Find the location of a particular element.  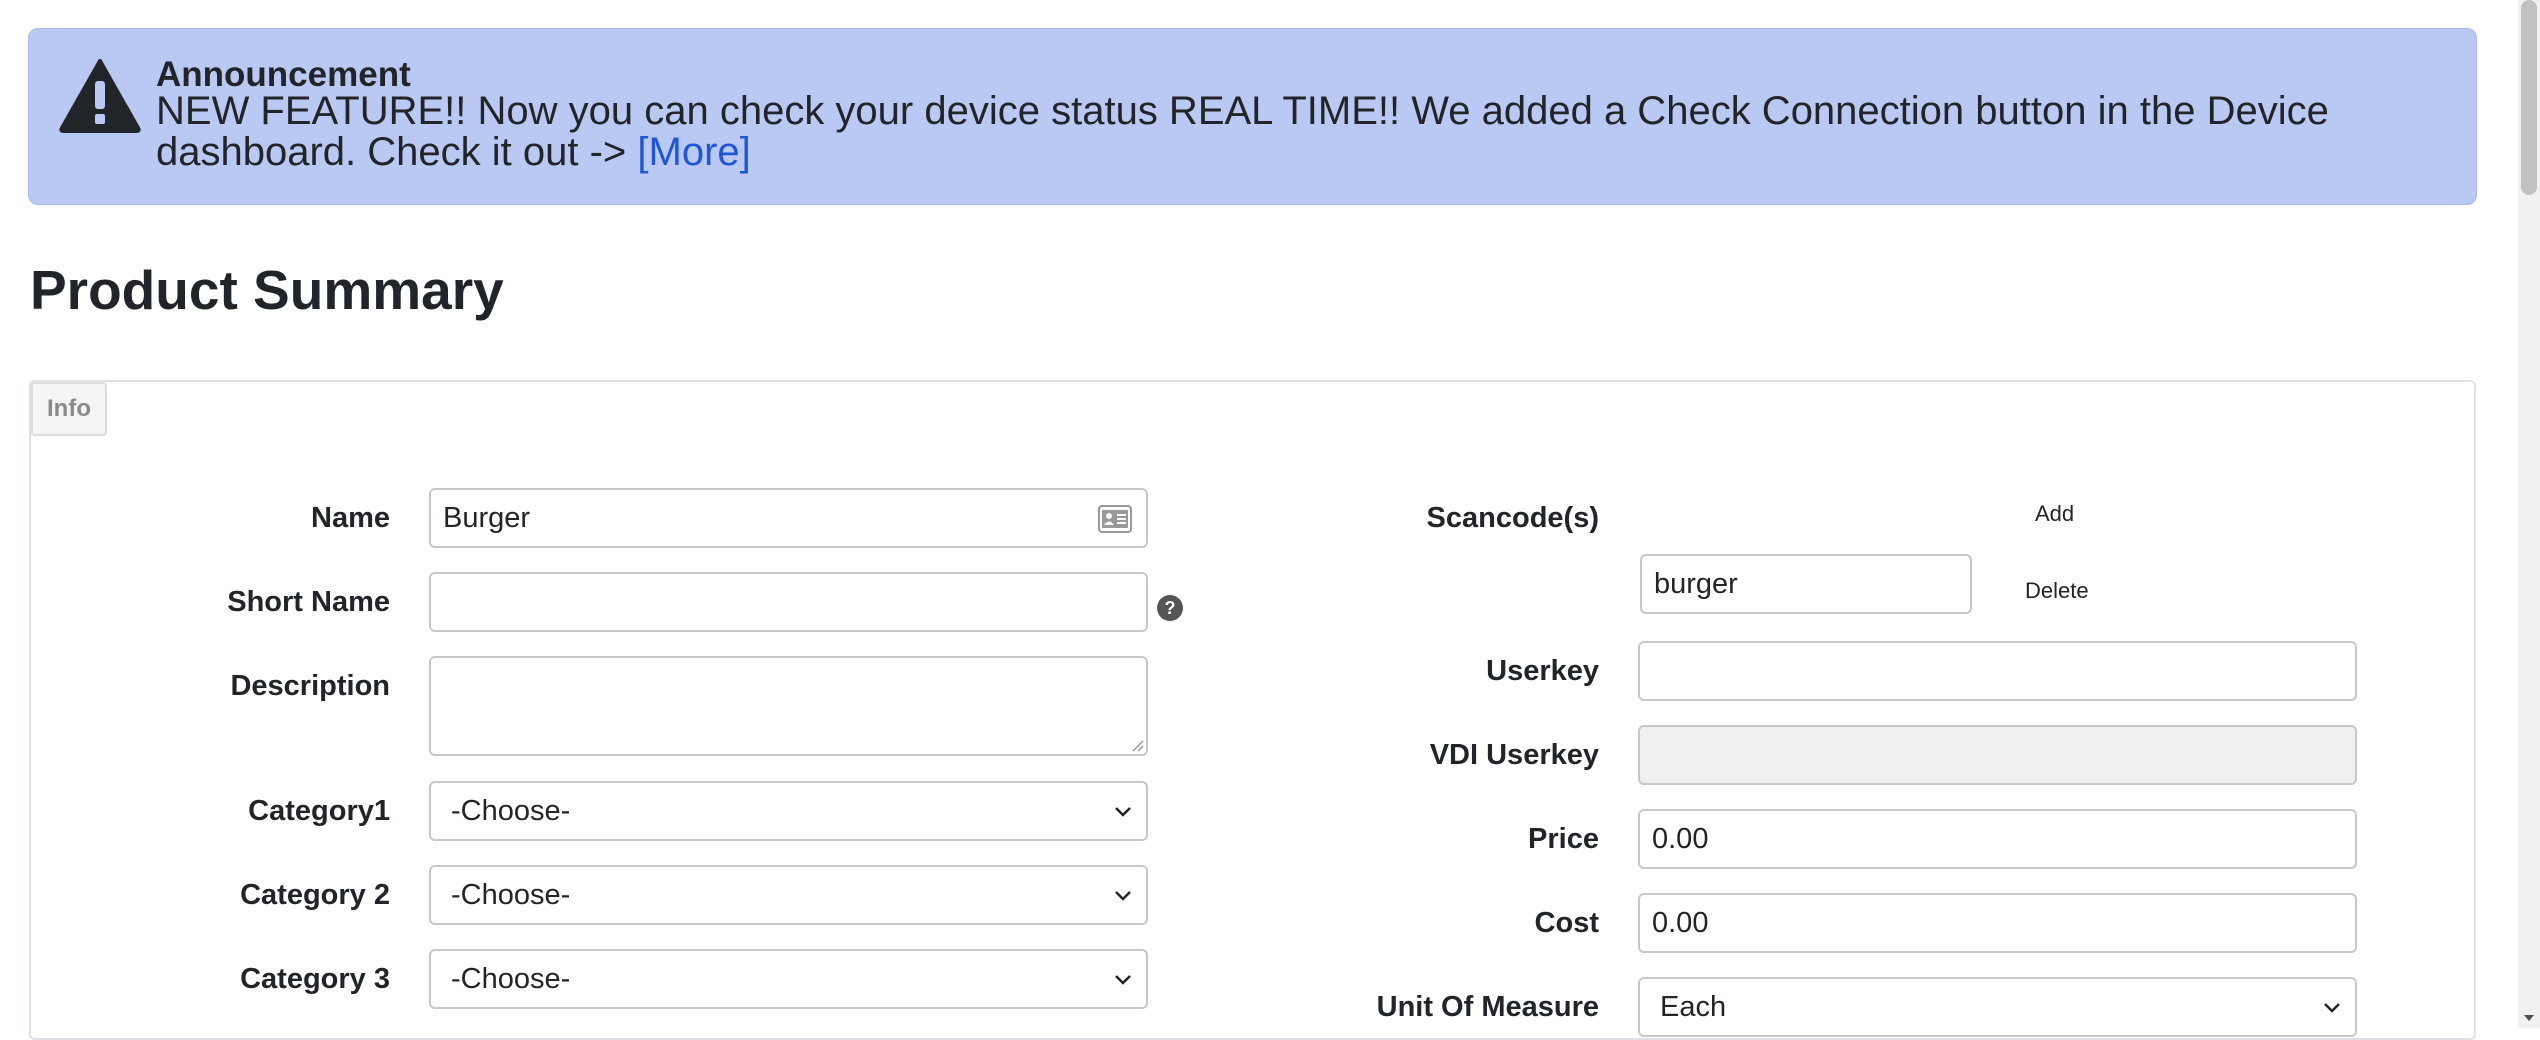

category3-value: -Choose- is located at coordinates (511, 978).